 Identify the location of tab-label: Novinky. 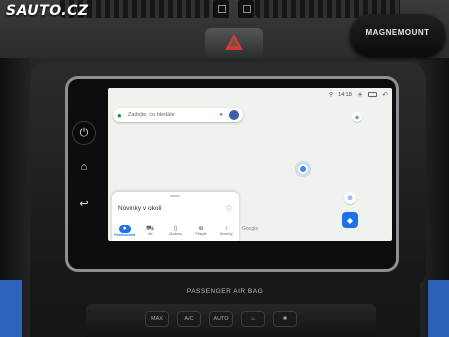
(226, 234).